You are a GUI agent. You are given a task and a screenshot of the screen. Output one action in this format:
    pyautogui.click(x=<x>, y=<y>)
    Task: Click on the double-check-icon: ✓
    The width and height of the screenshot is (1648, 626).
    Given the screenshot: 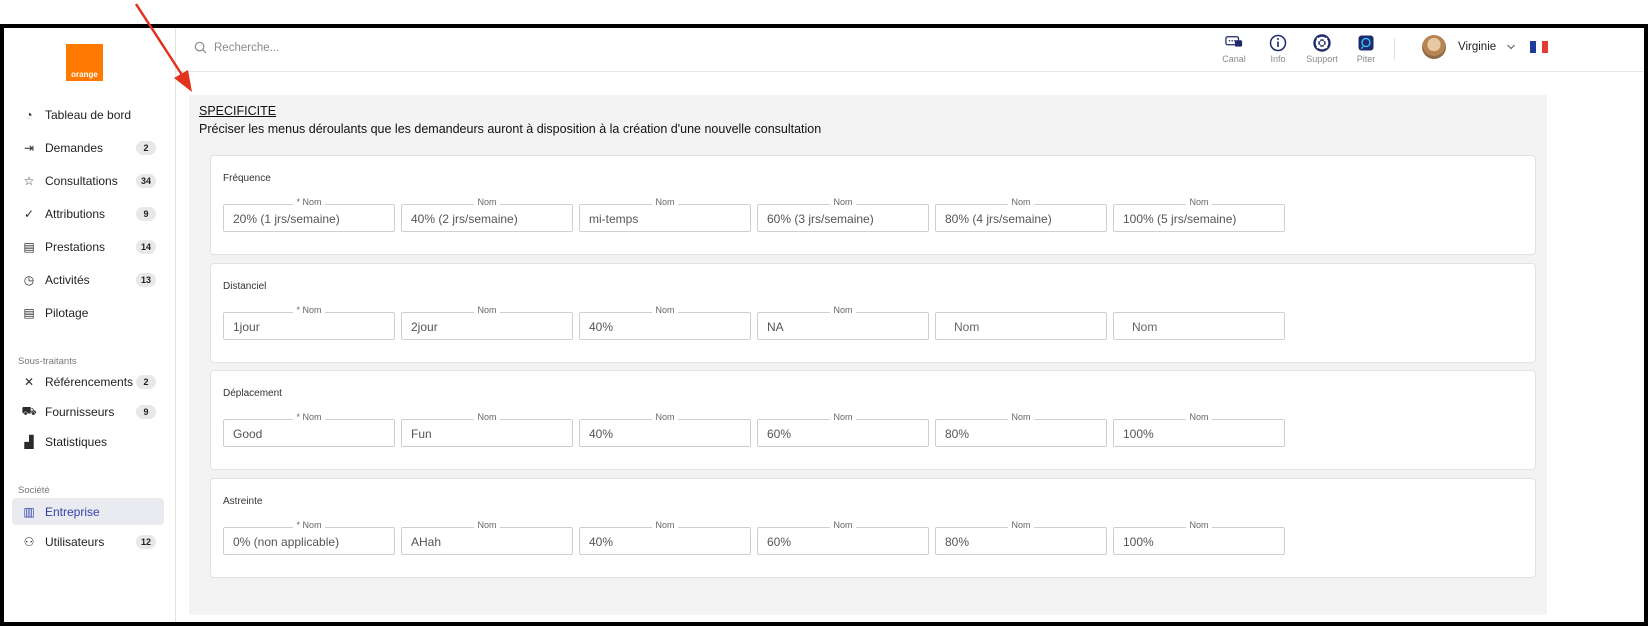 What is the action you would take?
    pyautogui.click(x=29, y=213)
    